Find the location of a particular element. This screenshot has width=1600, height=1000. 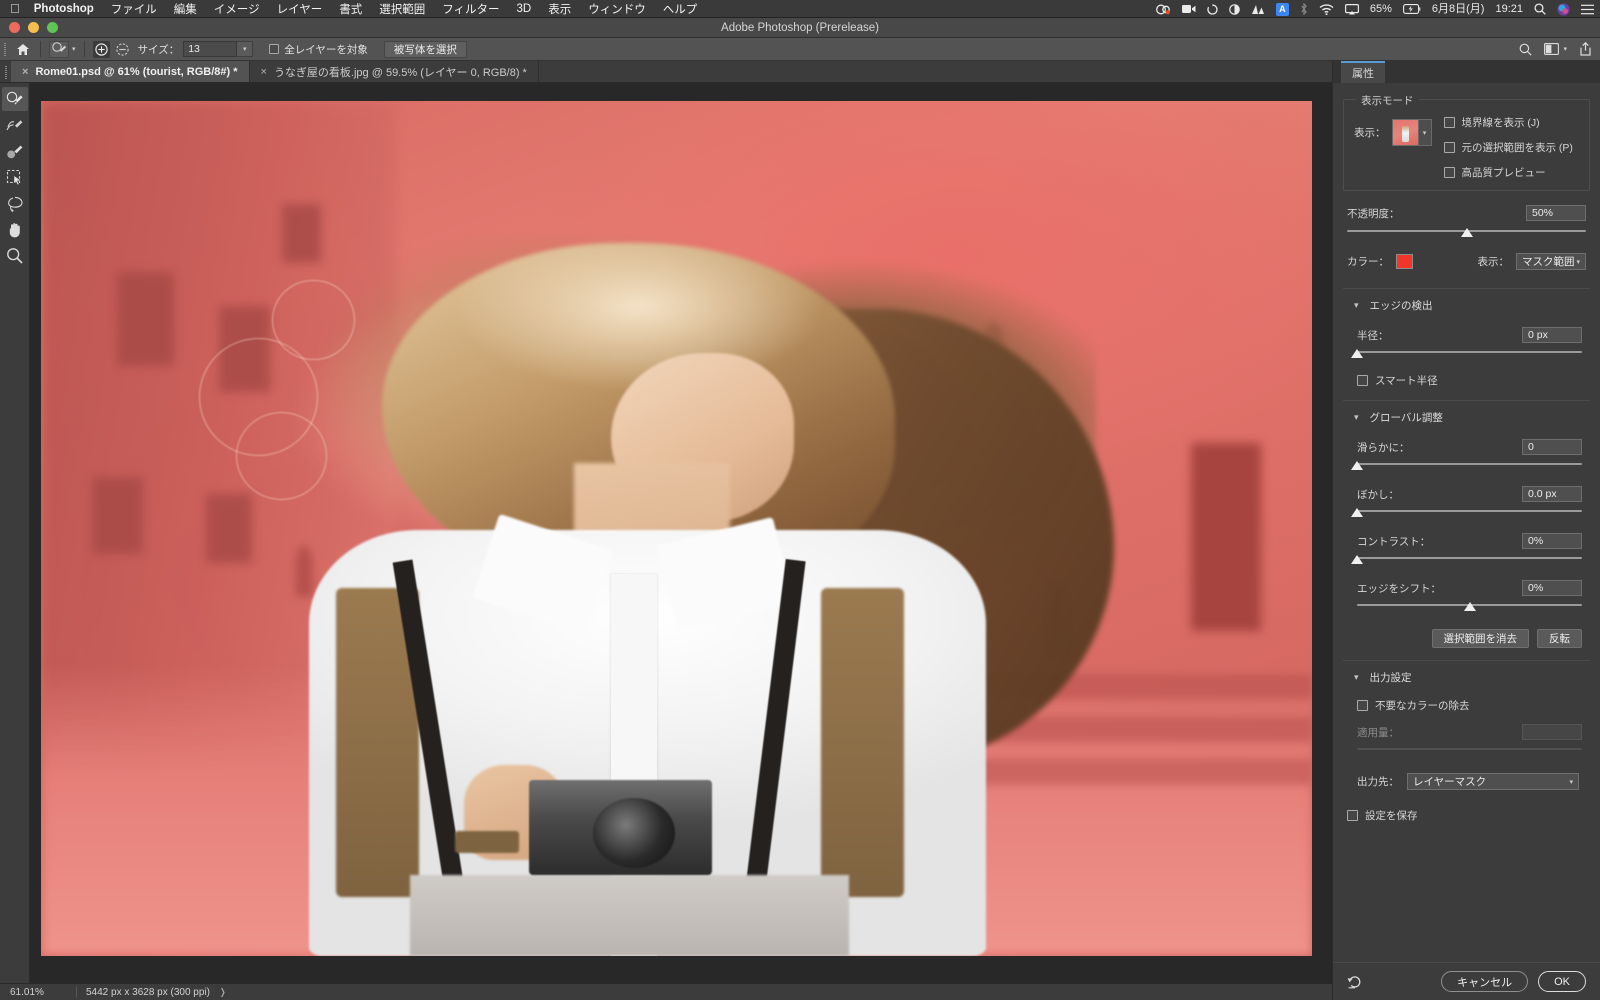

ok-button: OK is located at coordinates (1562, 981).